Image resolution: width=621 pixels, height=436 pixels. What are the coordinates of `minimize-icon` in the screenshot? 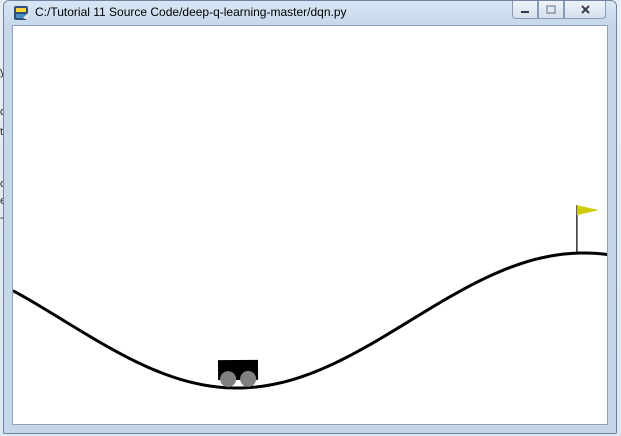 It's located at (525, 11).